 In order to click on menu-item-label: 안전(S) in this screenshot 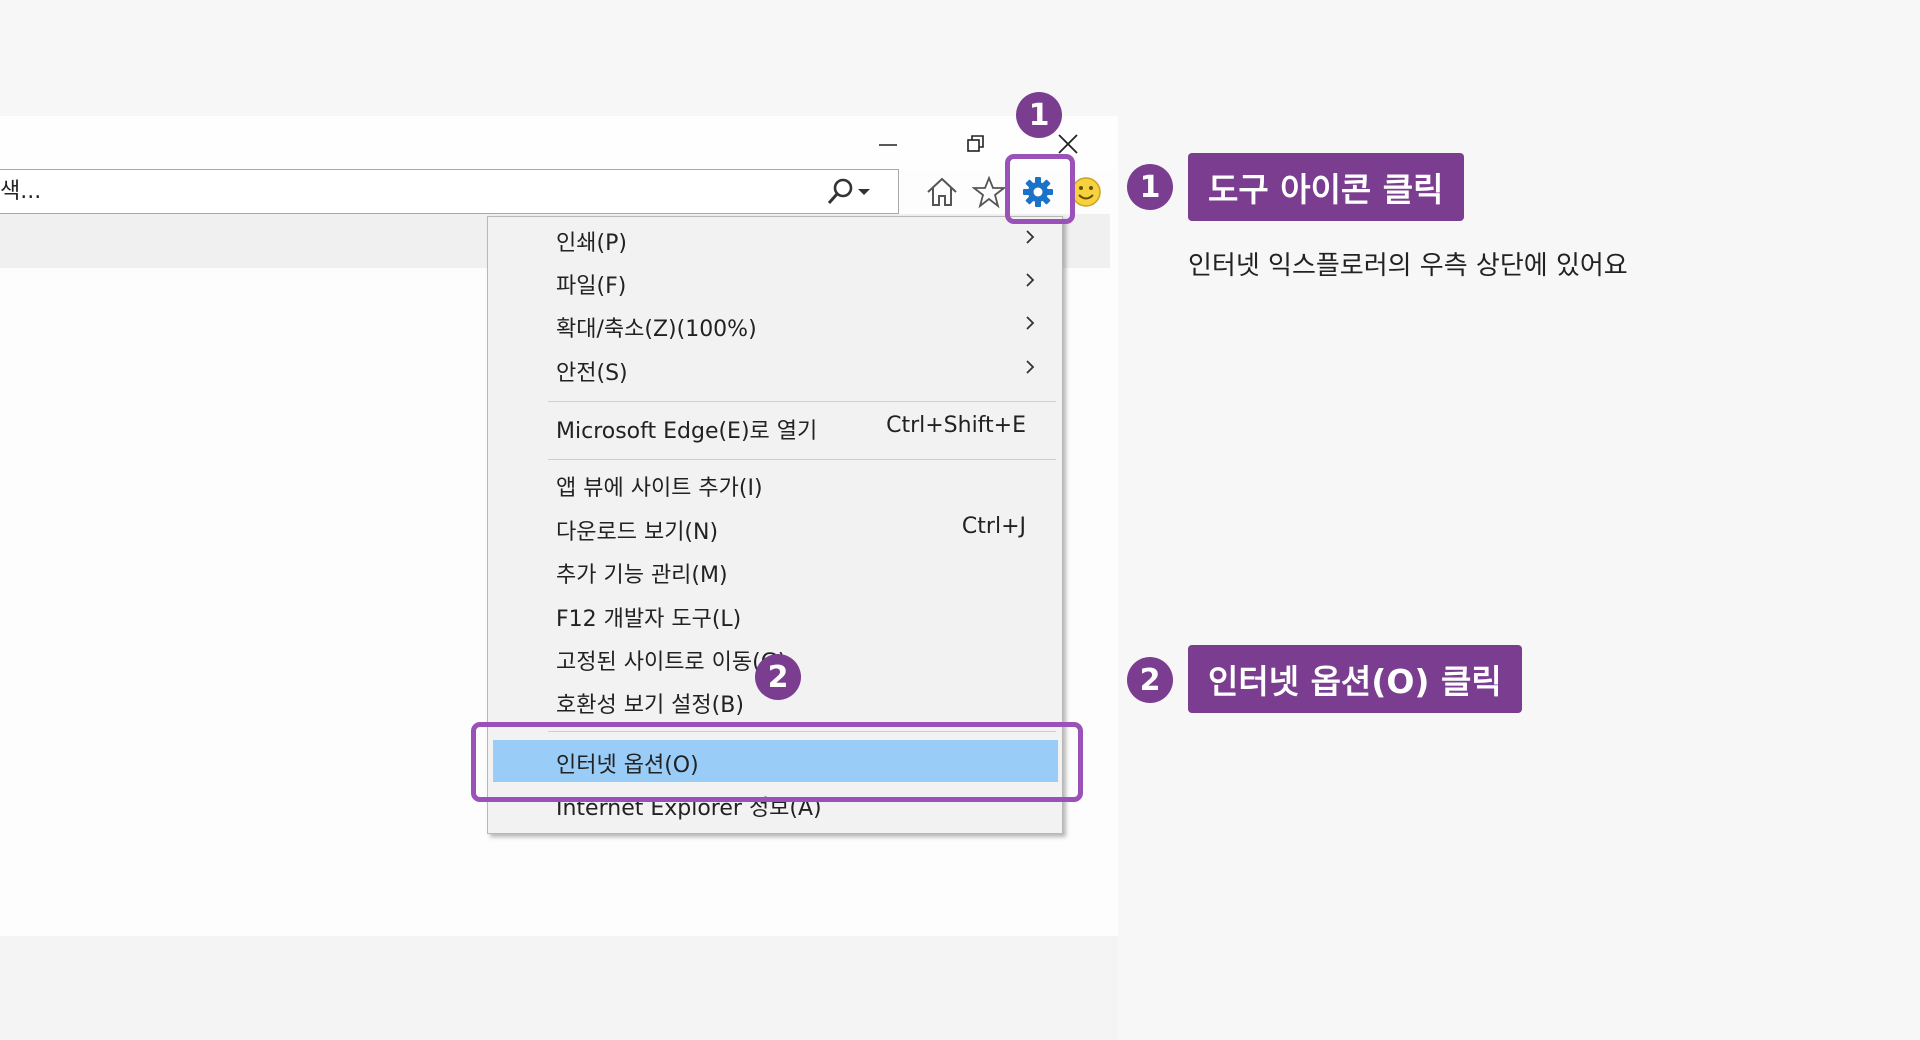, I will do `click(592, 373)`.